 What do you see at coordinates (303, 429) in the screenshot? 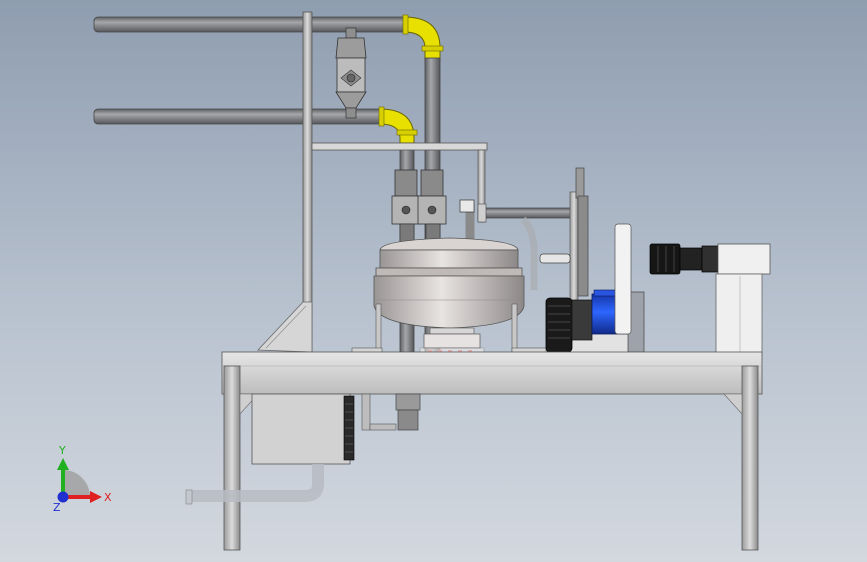
I see `control-box` at bounding box center [303, 429].